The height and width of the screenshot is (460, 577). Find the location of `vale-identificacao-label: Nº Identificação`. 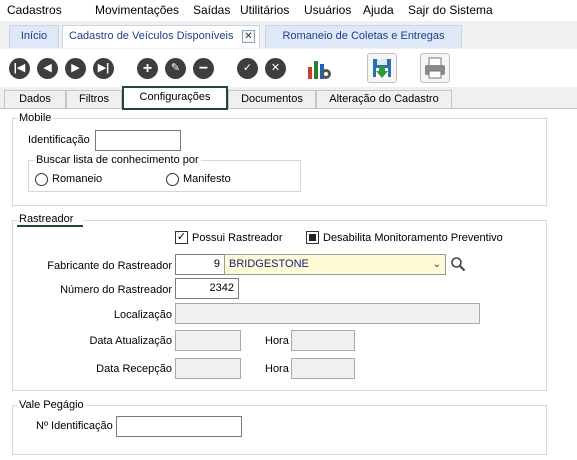

vale-identificacao-label: Nº Identificação is located at coordinates (74, 426).